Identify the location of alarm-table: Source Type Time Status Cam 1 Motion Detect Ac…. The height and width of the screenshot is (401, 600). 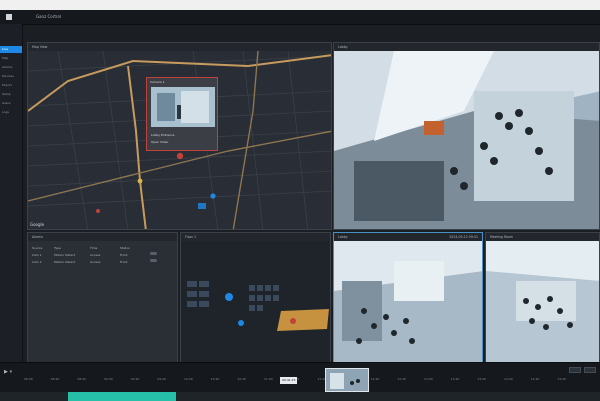
(102, 255).